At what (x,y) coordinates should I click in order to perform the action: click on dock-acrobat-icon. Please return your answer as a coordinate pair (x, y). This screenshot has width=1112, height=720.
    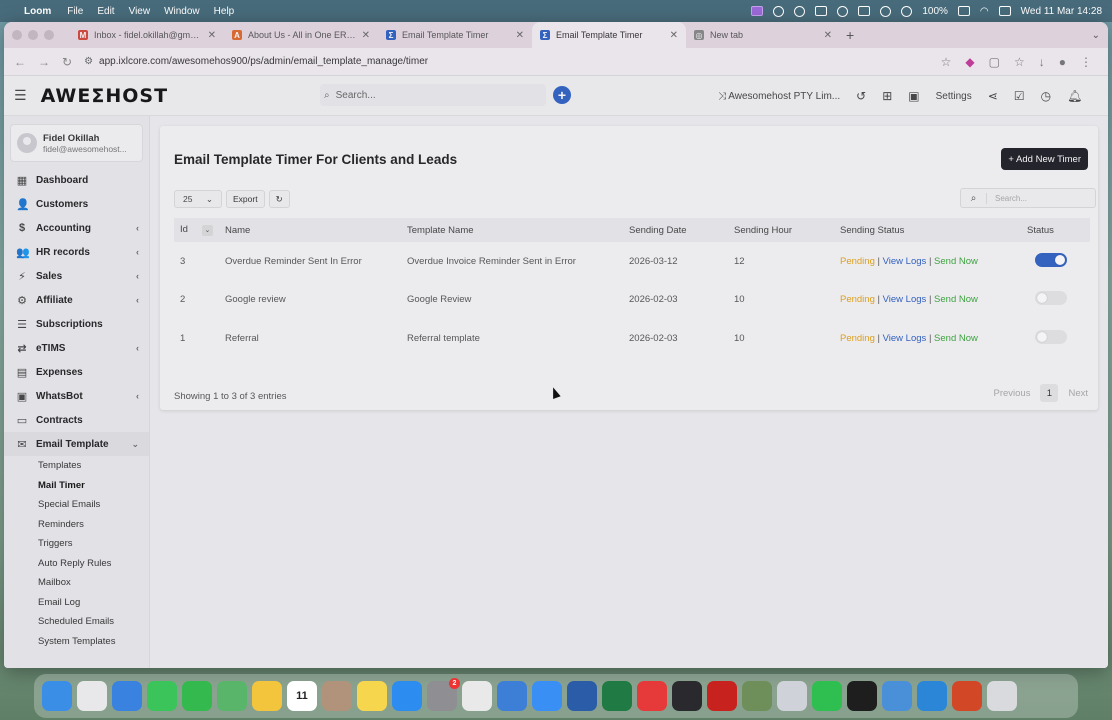
    Looking at the image, I should click on (722, 696).